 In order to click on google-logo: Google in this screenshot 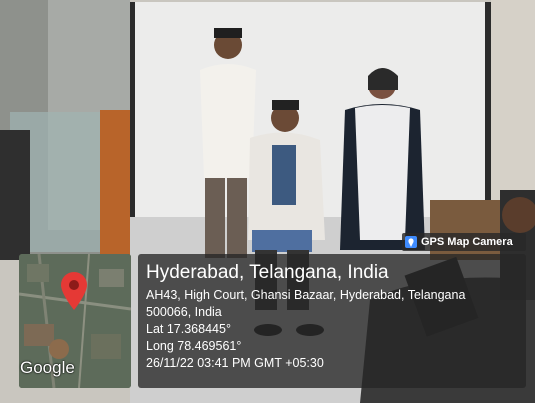, I will do `click(47, 367)`.